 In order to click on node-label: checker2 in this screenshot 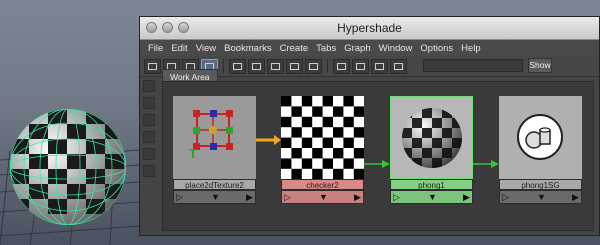, I will do `click(322, 184)`.